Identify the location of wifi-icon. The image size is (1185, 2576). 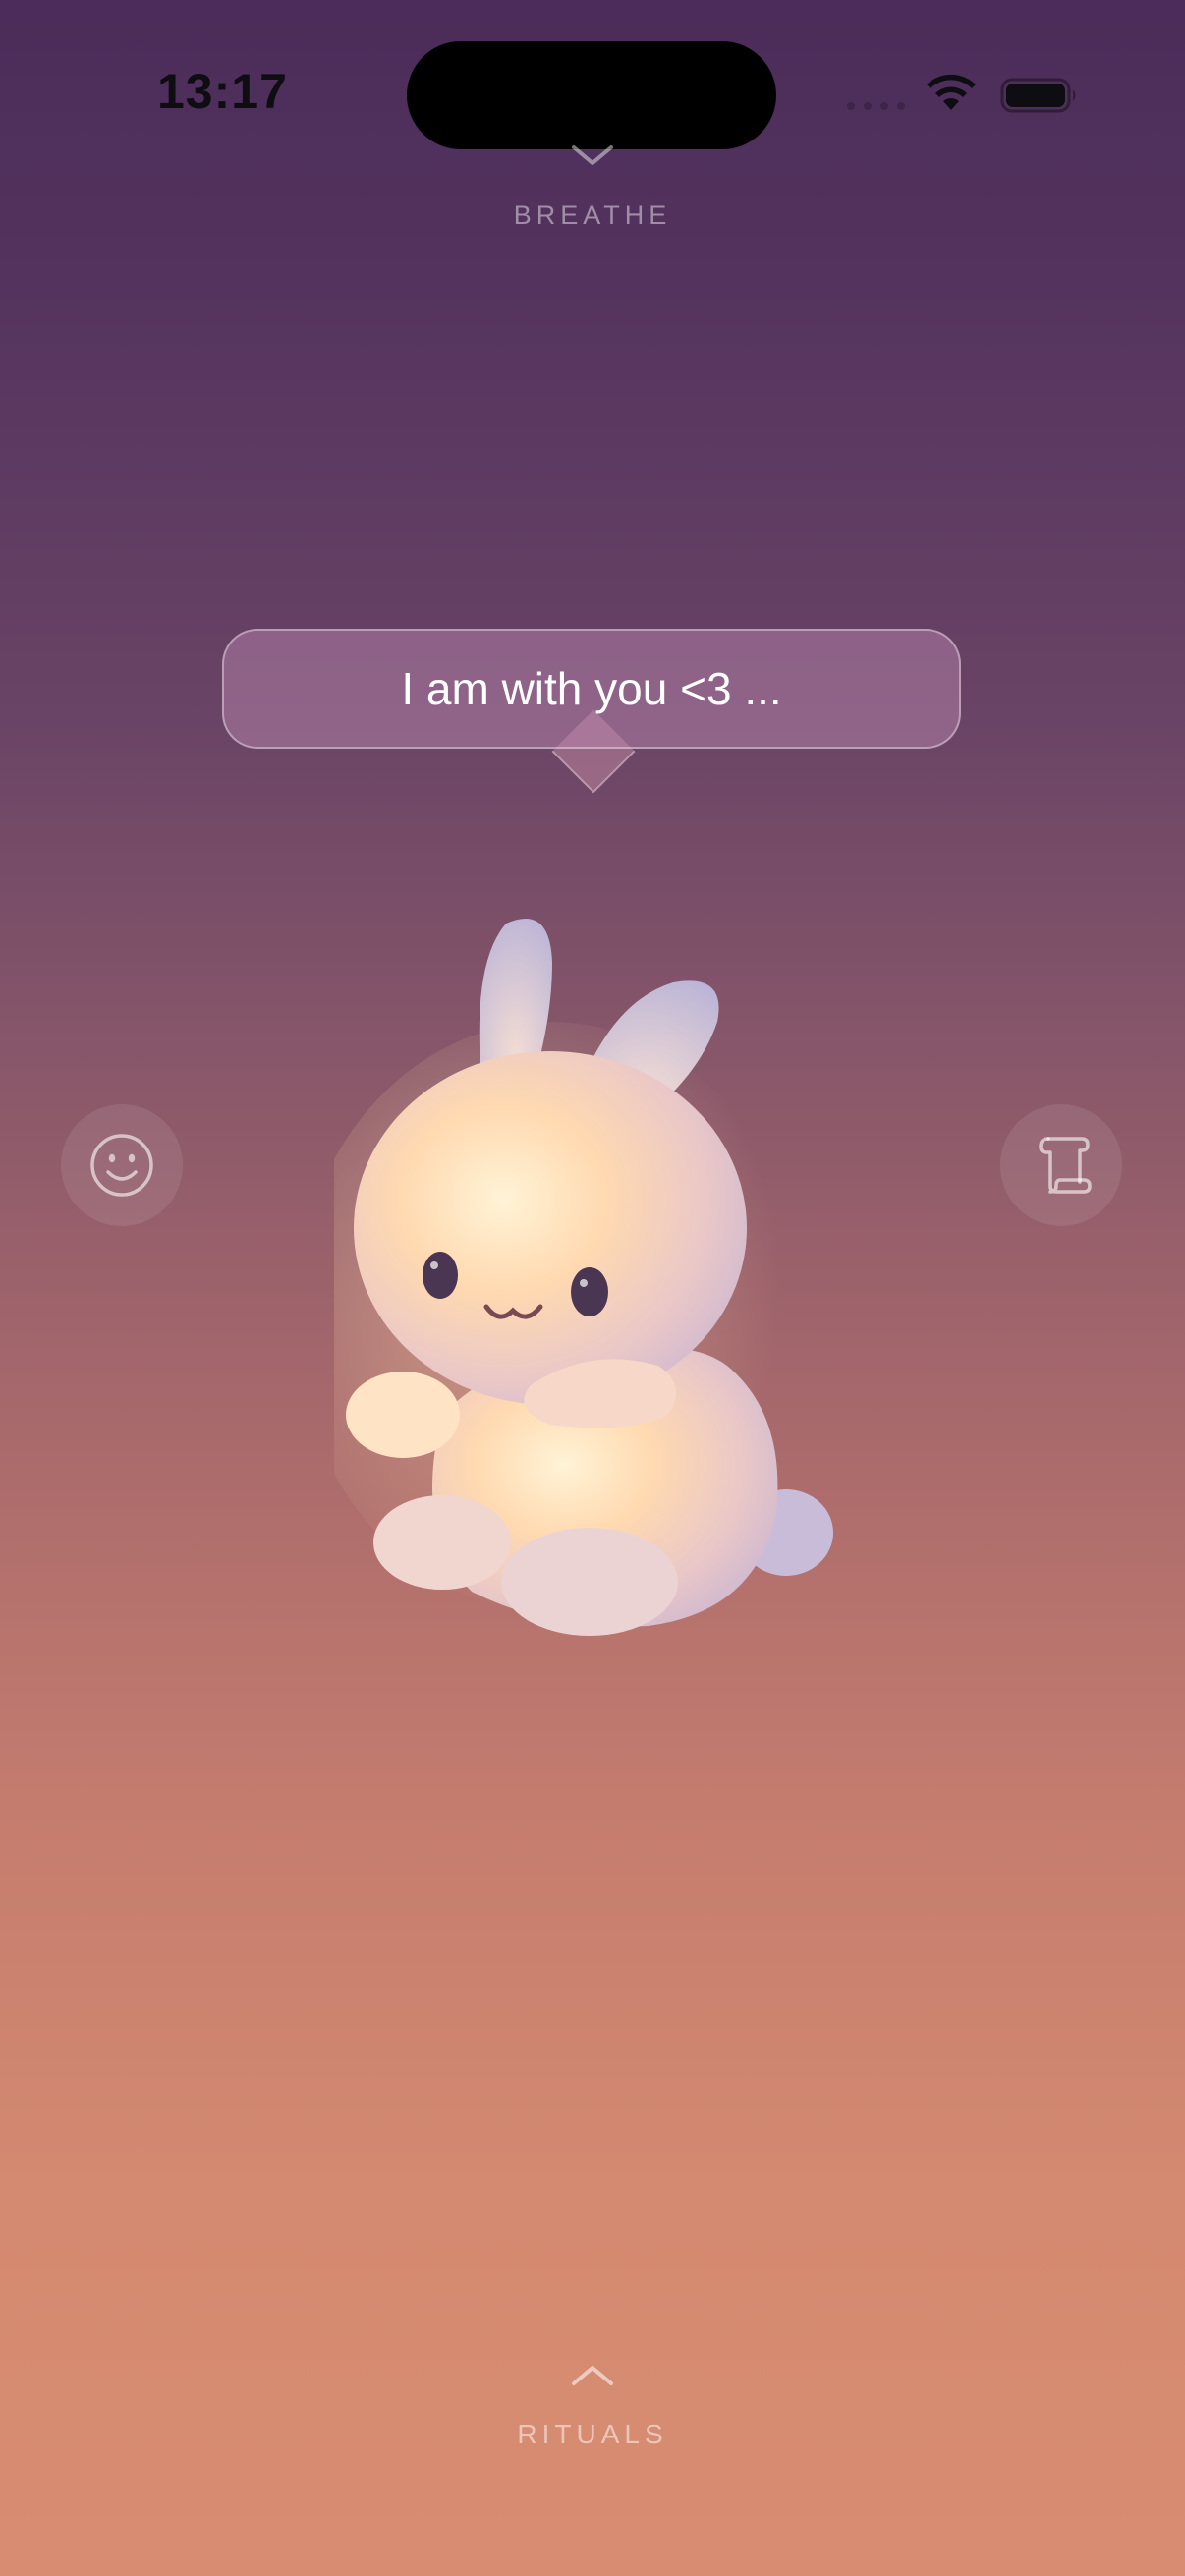
(952, 92).